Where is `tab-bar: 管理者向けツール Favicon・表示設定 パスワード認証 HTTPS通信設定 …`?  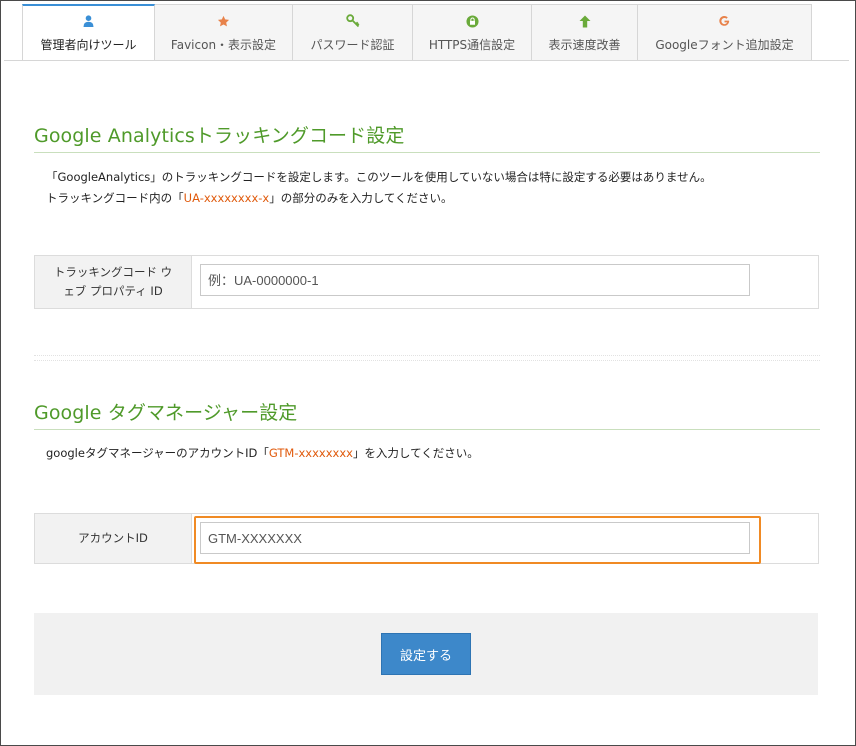
tab-bar: 管理者向けツール Favicon・表示設定 パスワード認証 HTTPS通信設定 … is located at coordinates (417, 32).